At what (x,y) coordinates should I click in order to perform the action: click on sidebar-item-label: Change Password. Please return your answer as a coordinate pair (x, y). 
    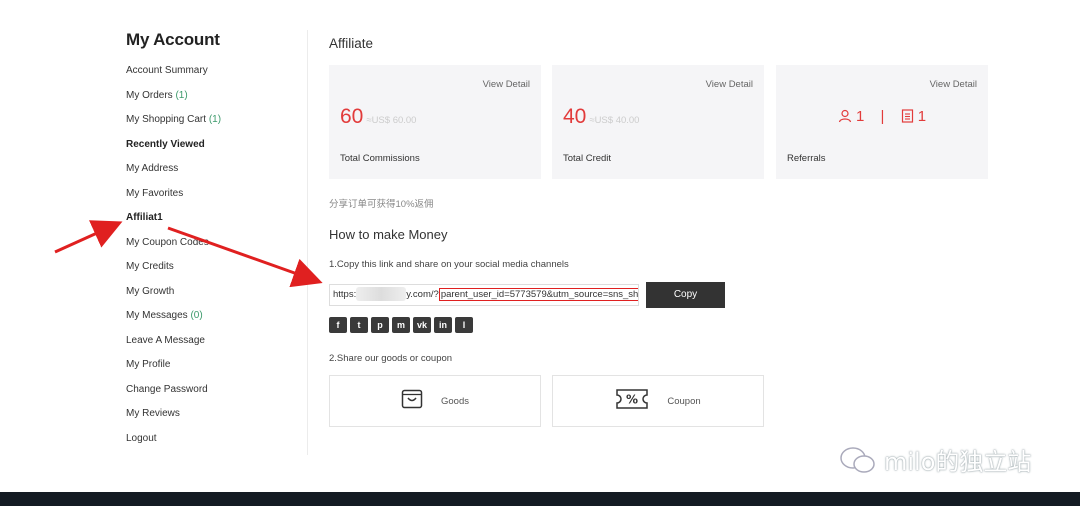
    Looking at the image, I should click on (167, 389).